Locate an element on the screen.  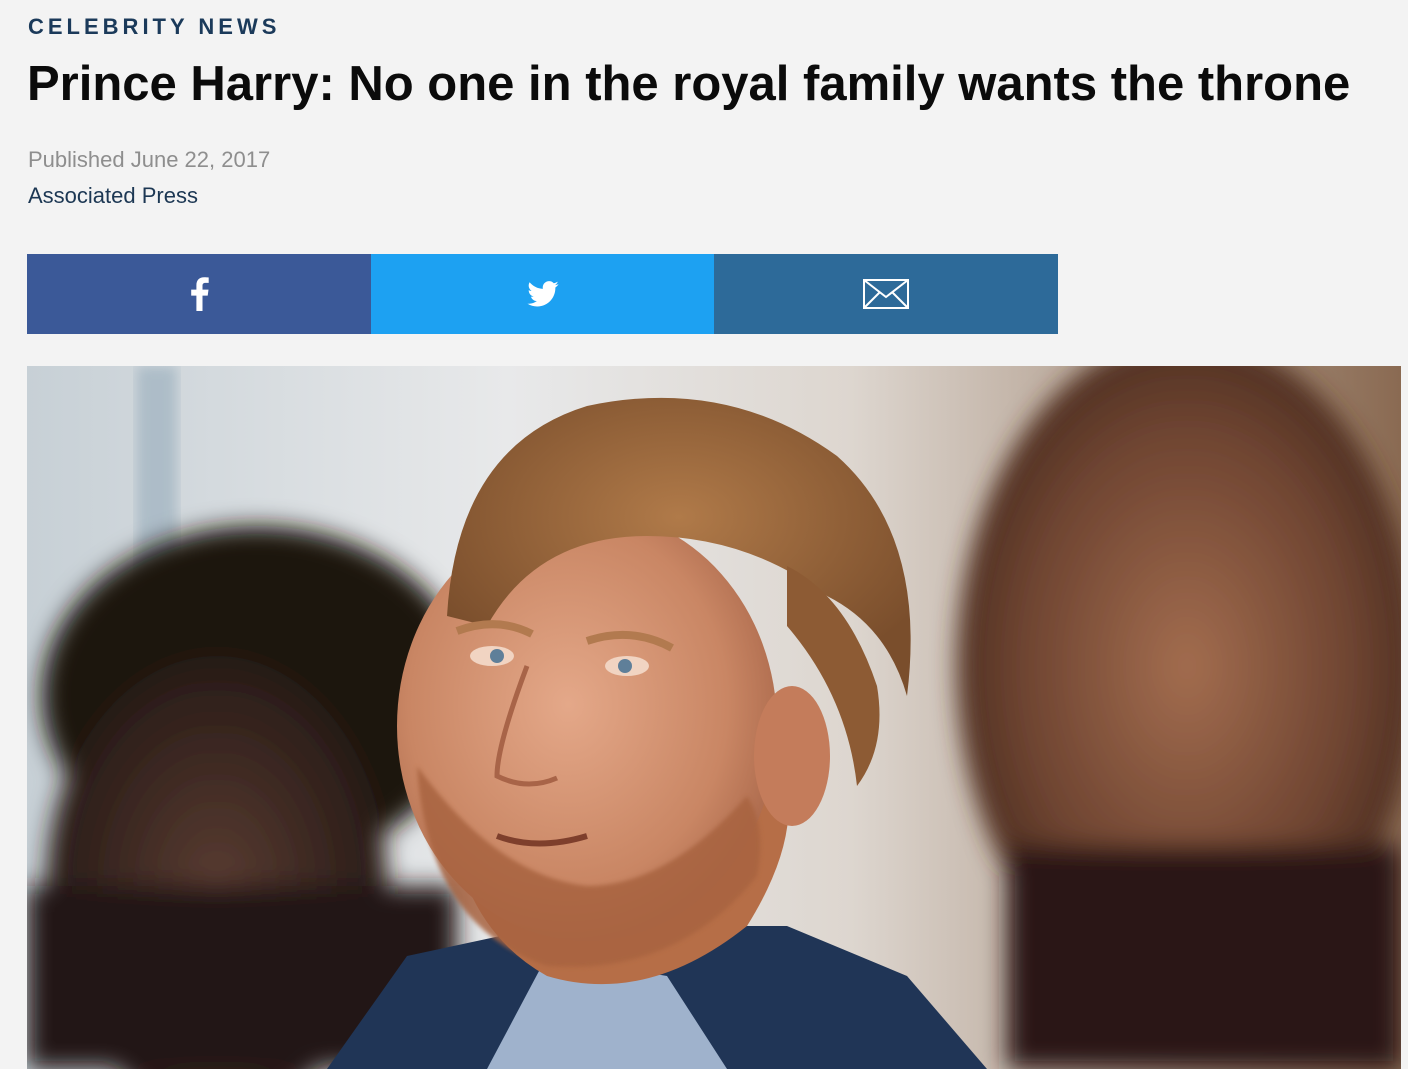
email-share-button is located at coordinates (886, 294).